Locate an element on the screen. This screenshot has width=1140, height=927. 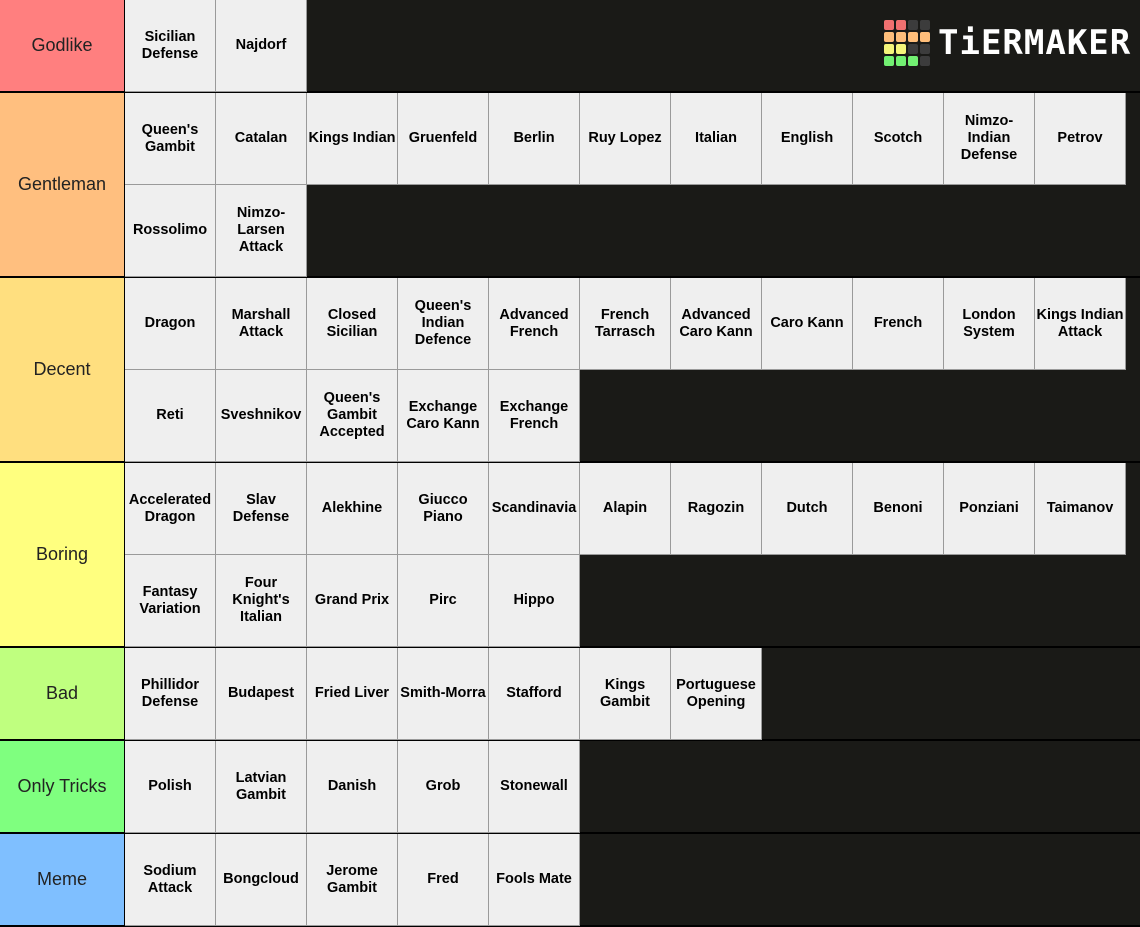
tier-item: Sicilian Defense is located at coordinates (170, 46).